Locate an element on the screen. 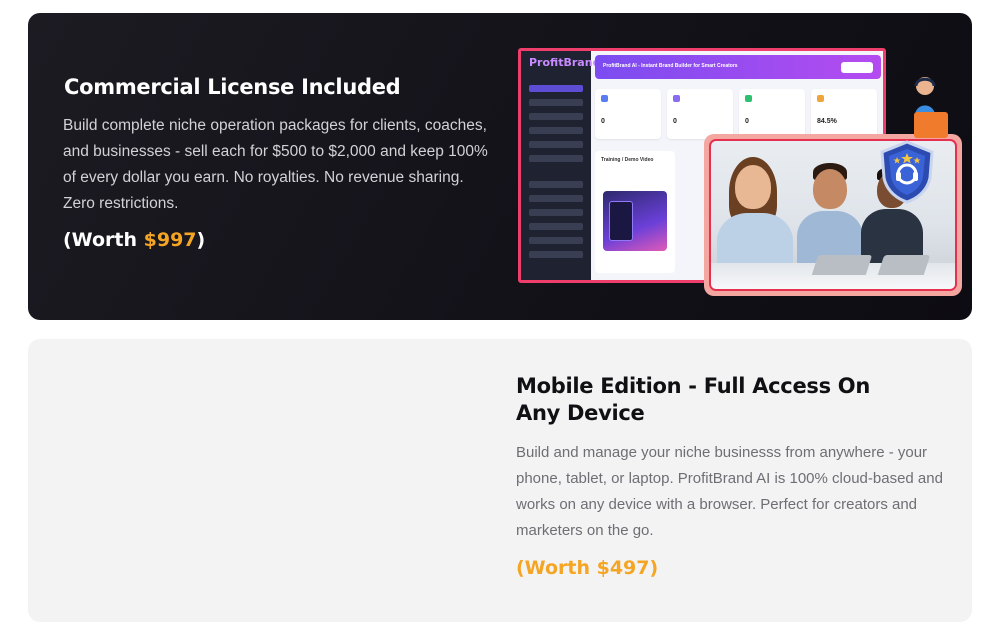 This screenshot has height=631, width=1000. dashboard-banner-button is located at coordinates (857, 67).